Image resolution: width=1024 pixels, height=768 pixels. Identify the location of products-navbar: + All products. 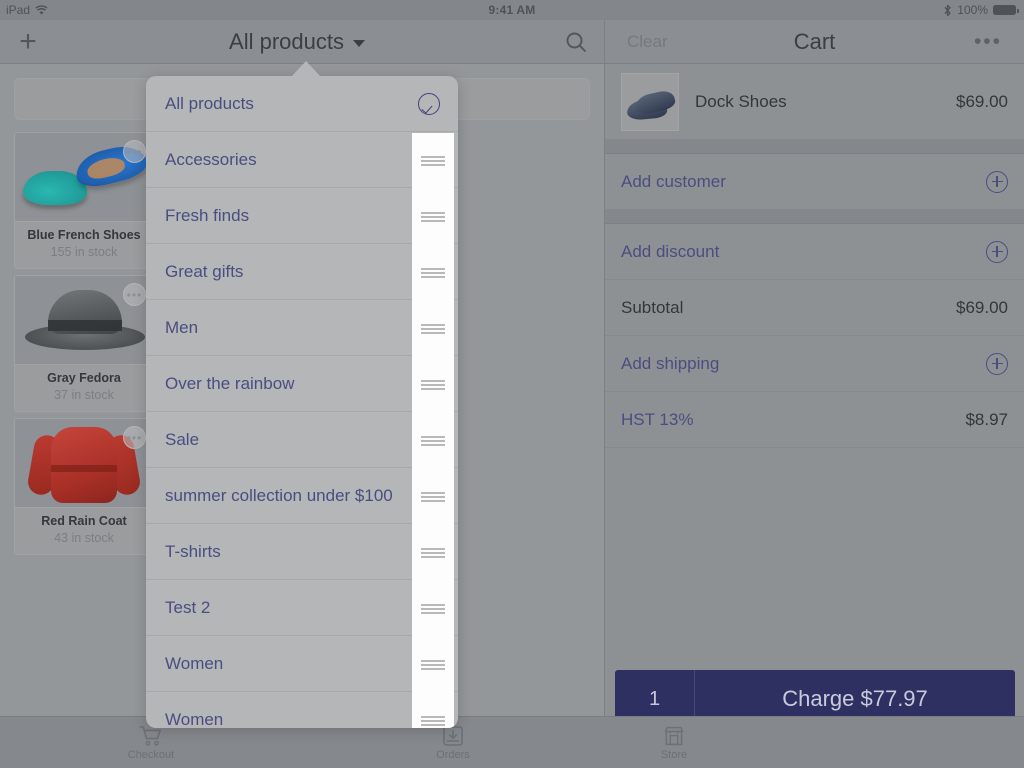
(302, 42).